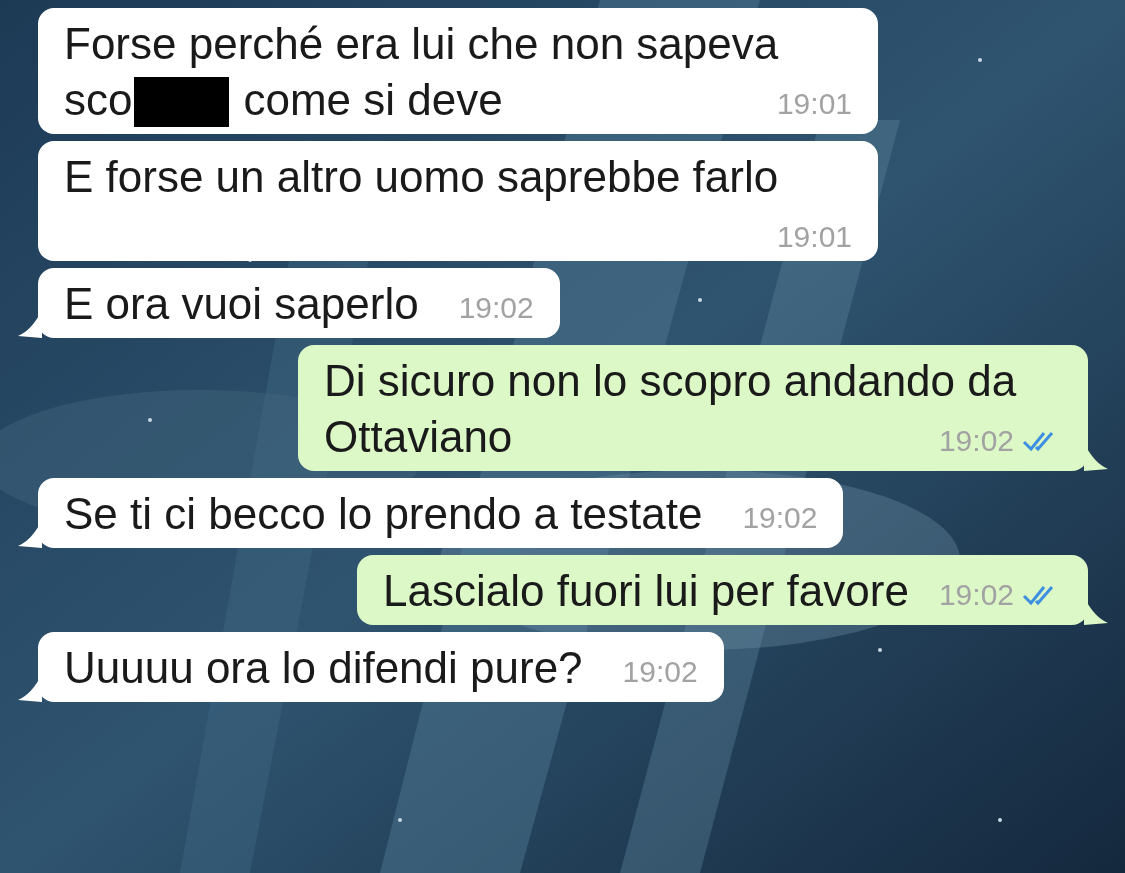  What do you see at coordinates (458, 72) in the screenshot?
I see `message-text: Forse perché era lui che non sapeva sco come si deve 19:01` at bounding box center [458, 72].